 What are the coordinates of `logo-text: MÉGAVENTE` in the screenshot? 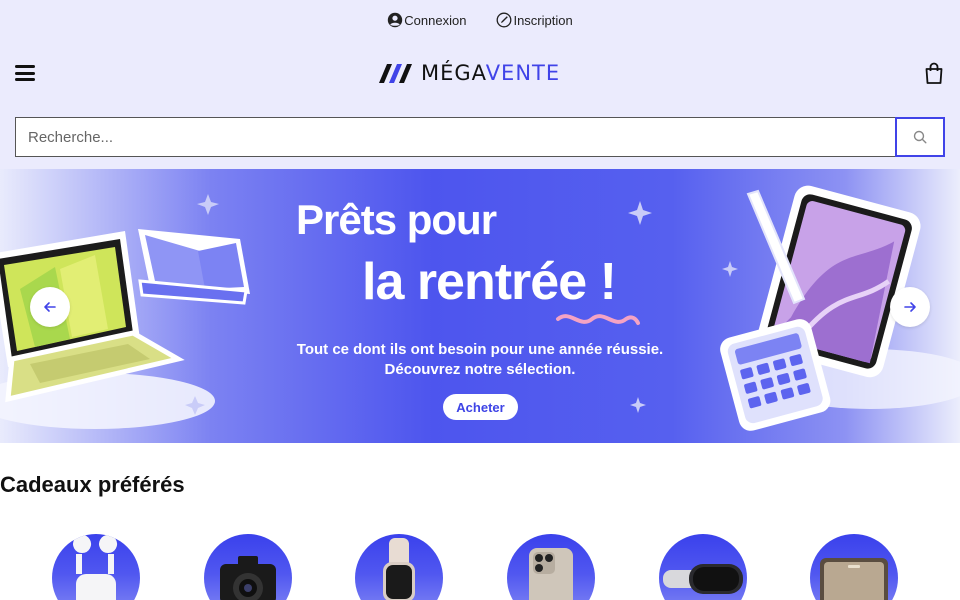 It's located at (490, 73).